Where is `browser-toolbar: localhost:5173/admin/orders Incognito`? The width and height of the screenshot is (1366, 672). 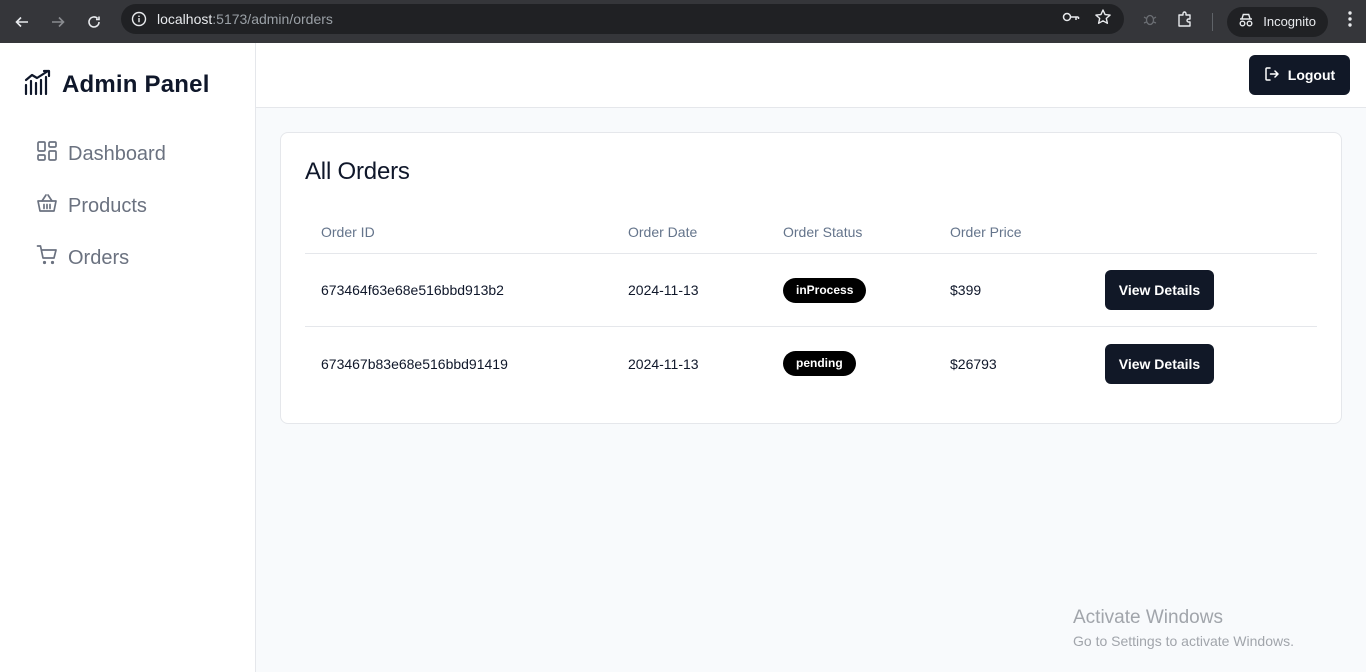
browser-toolbar: localhost:5173/admin/orders Incognito is located at coordinates (683, 21).